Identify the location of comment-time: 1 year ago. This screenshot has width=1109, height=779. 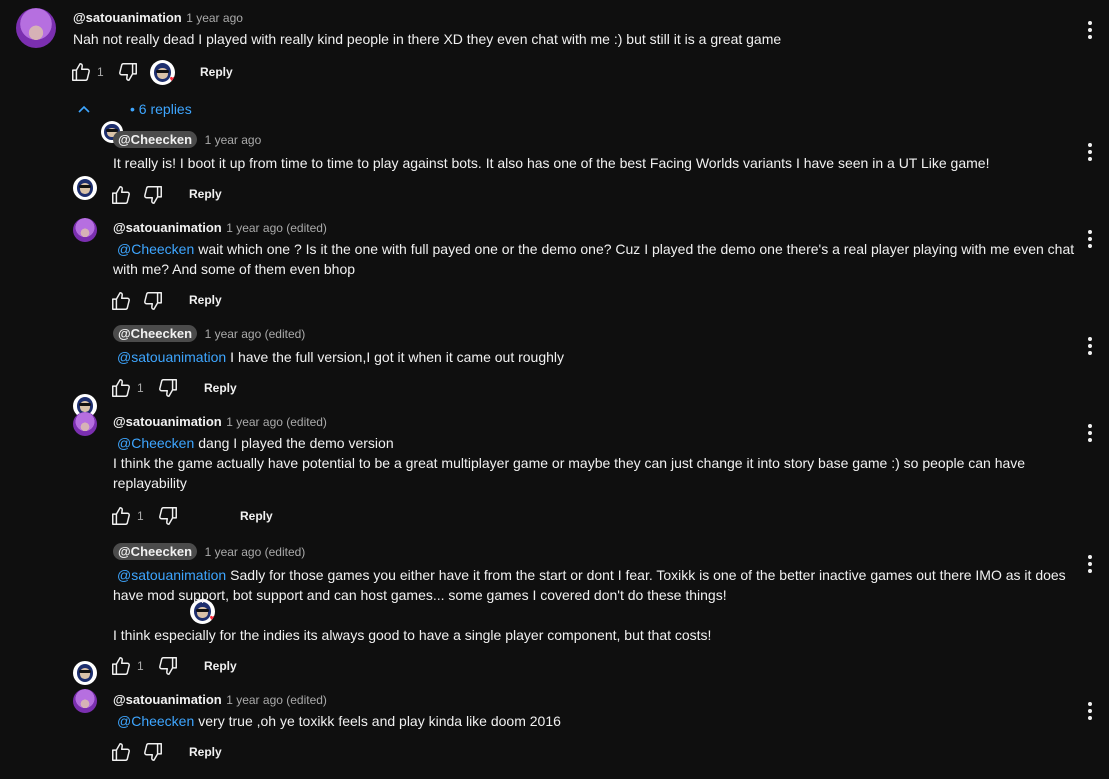
(214, 18).